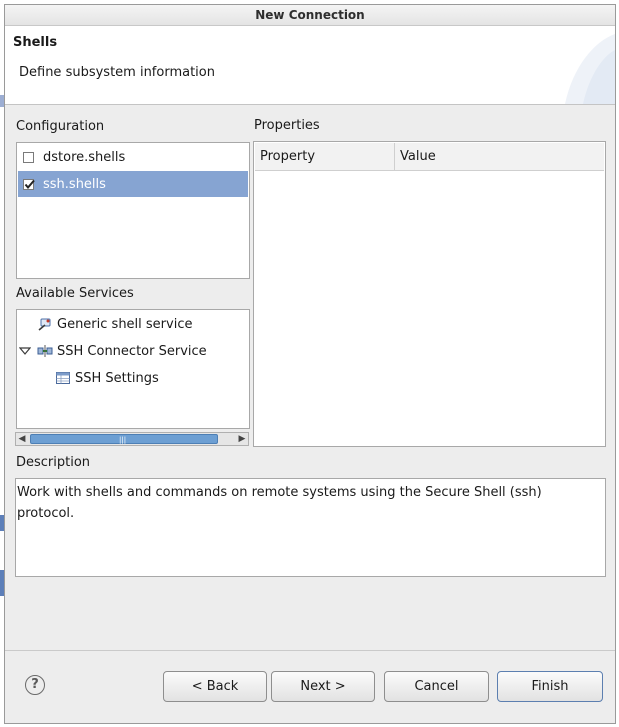 Image resolution: width=619 pixels, height=727 pixels. Describe the element at coordinates (324, 156) in the screenshot. I see `column-header-property: Property` at that location.